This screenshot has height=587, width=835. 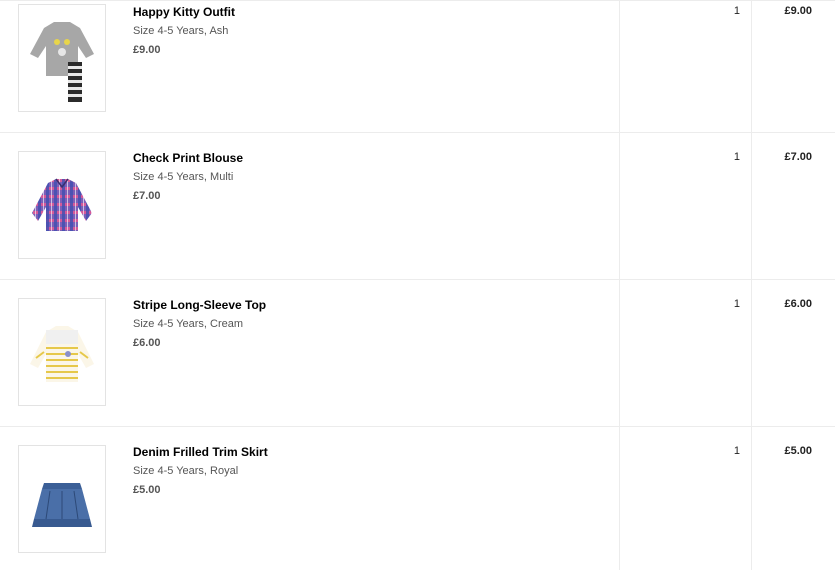 What do you see at coordinates (147, 343) in the screenshot?
I see `item-unit-price: £6.00` at bounding box center [147, 343].